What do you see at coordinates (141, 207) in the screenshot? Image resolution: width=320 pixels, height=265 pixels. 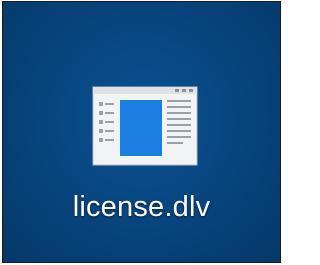 I see `file-name-label: license.dlv` at bounding box center [141, 207].